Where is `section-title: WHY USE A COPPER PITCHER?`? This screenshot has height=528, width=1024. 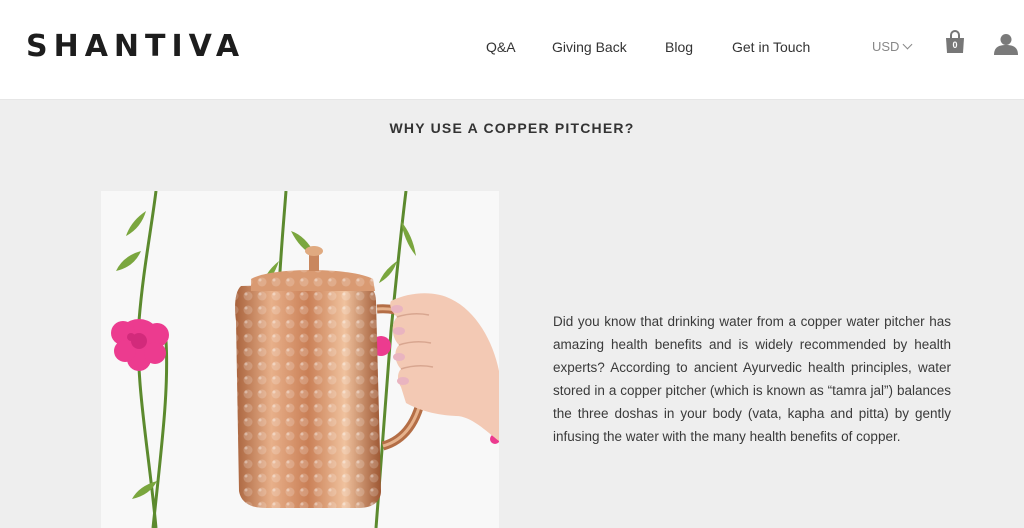
section-title: WHY USE A COPPER PITCHER? is located at coordinates (512, 128).